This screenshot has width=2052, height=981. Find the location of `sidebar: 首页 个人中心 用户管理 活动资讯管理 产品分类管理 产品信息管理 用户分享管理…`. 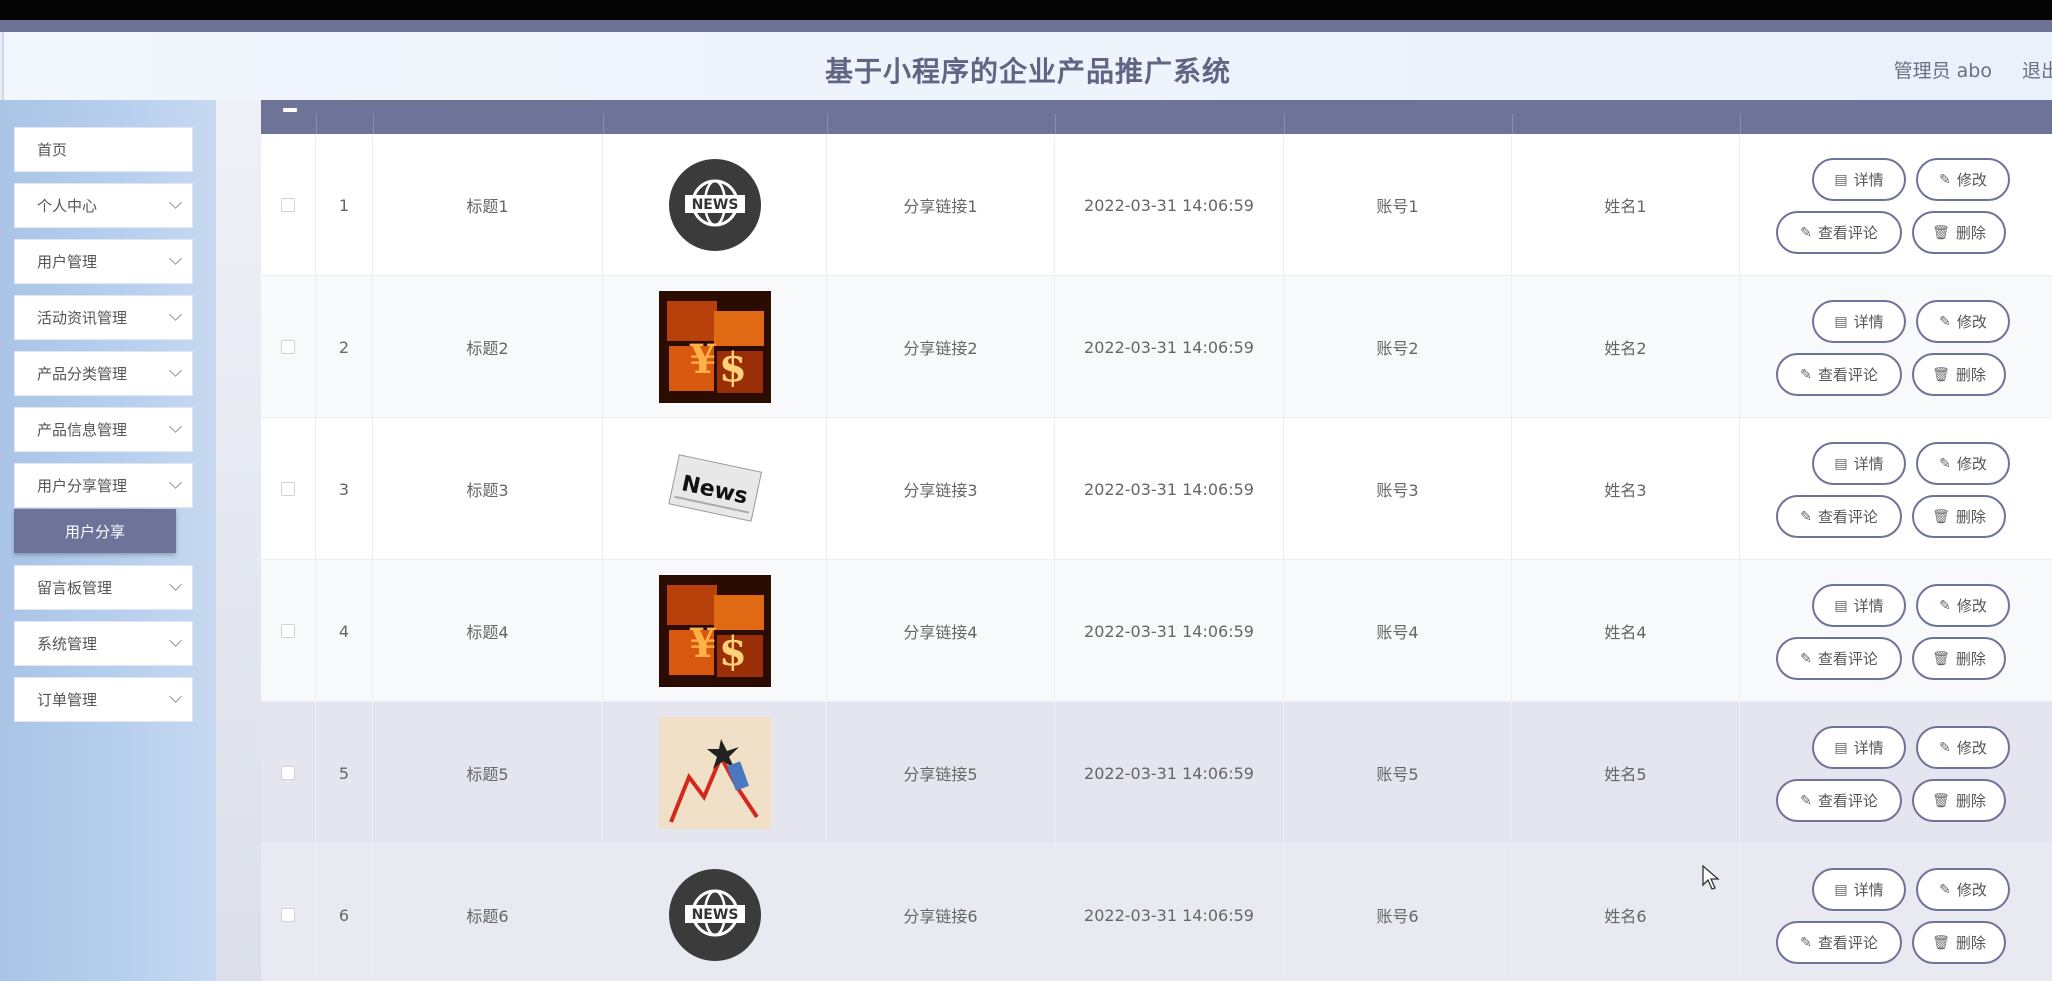

sidebar: 首页 个人中心 用户管理 活动资讯管理 产品分类管理 产品信息管理 用户分享管理… is located at coordinates (108, 540).